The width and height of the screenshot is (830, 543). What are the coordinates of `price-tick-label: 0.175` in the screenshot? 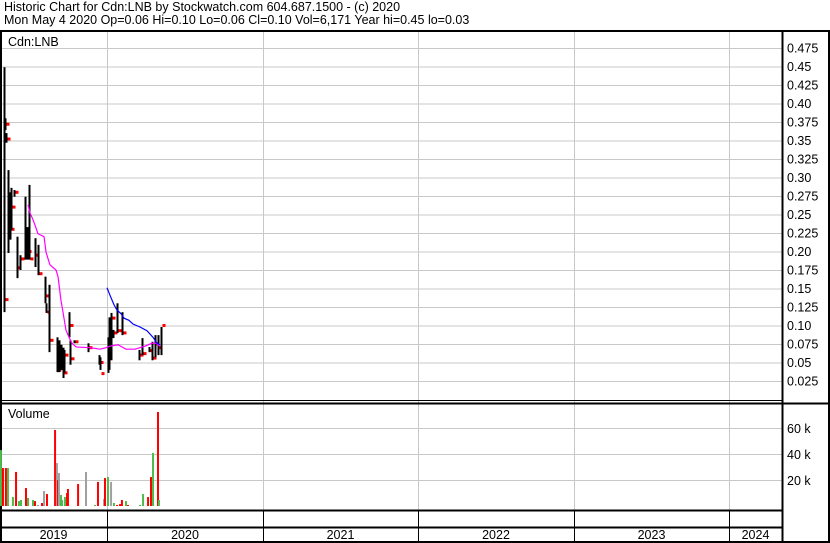 It's located at (802, 271).